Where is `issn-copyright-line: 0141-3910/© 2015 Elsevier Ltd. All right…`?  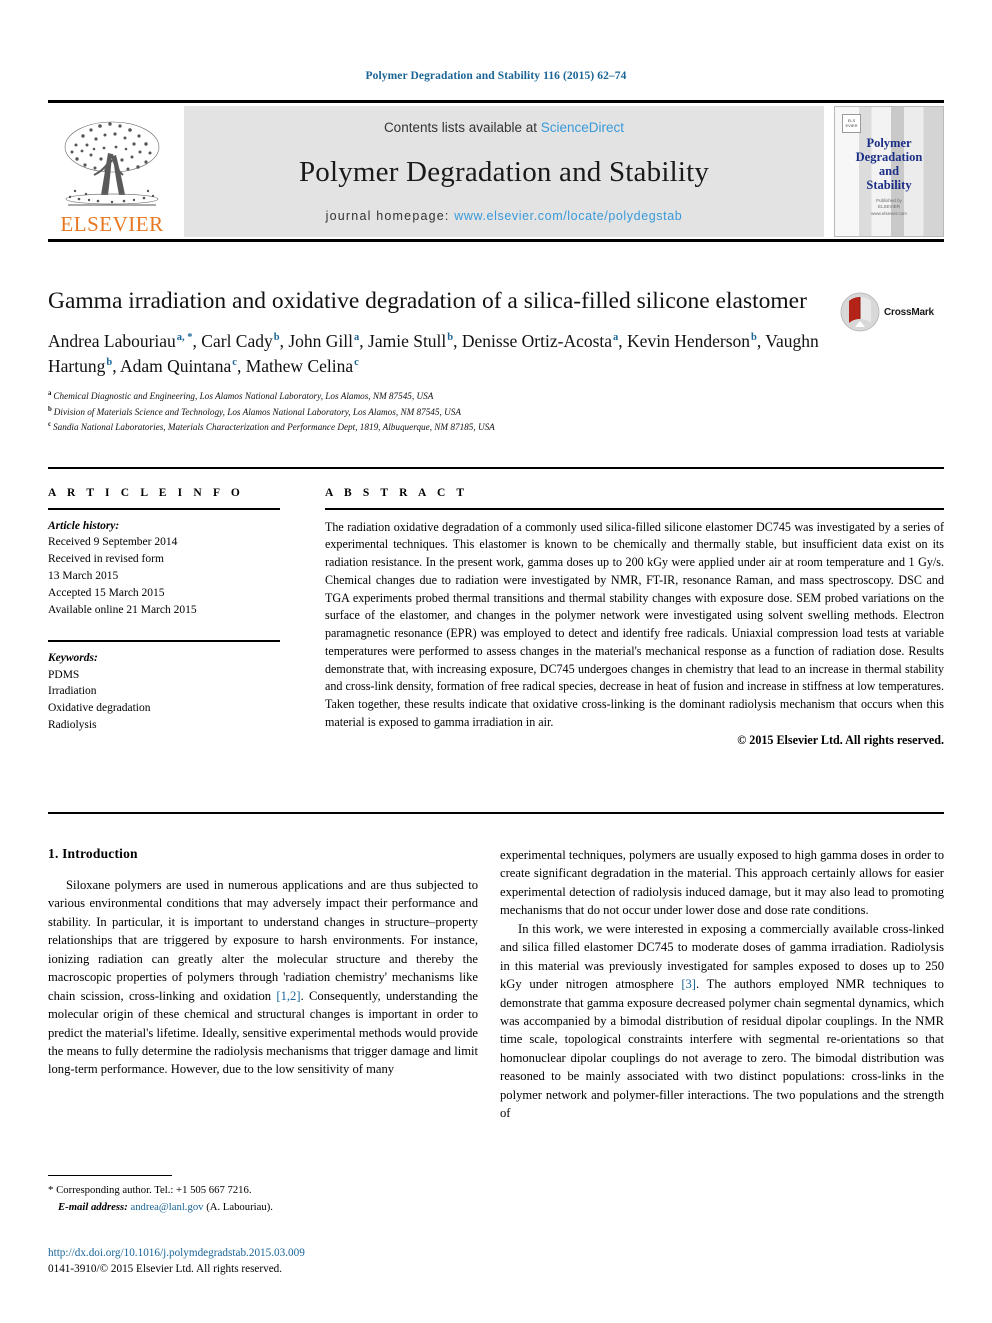
issn-copyright-line: 0141-3910/© 2015 Elsevier Ltd. All right… is located at coordinates (165, 1269).